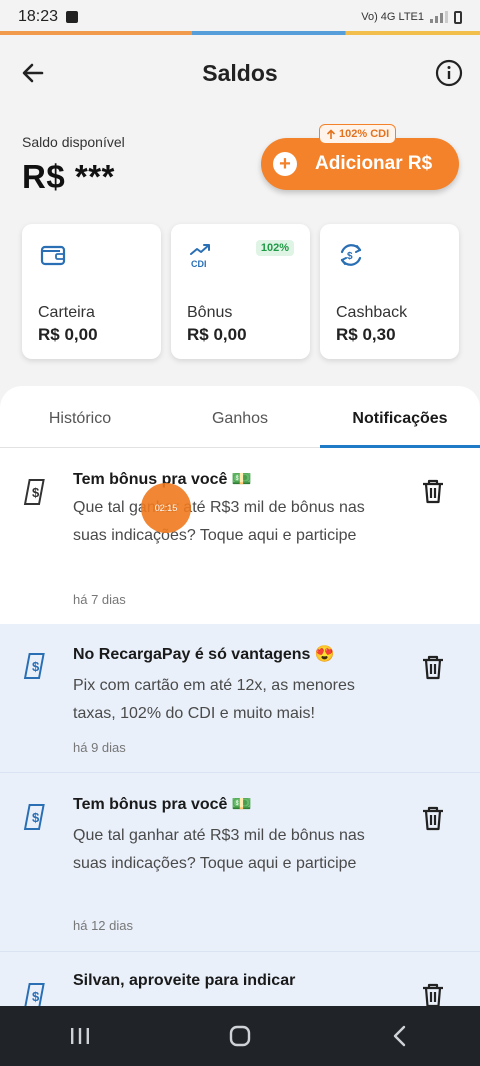 This screenshot has height=1066, width=480. I want to click on balance-value: R$ ***, so click(68, 176).